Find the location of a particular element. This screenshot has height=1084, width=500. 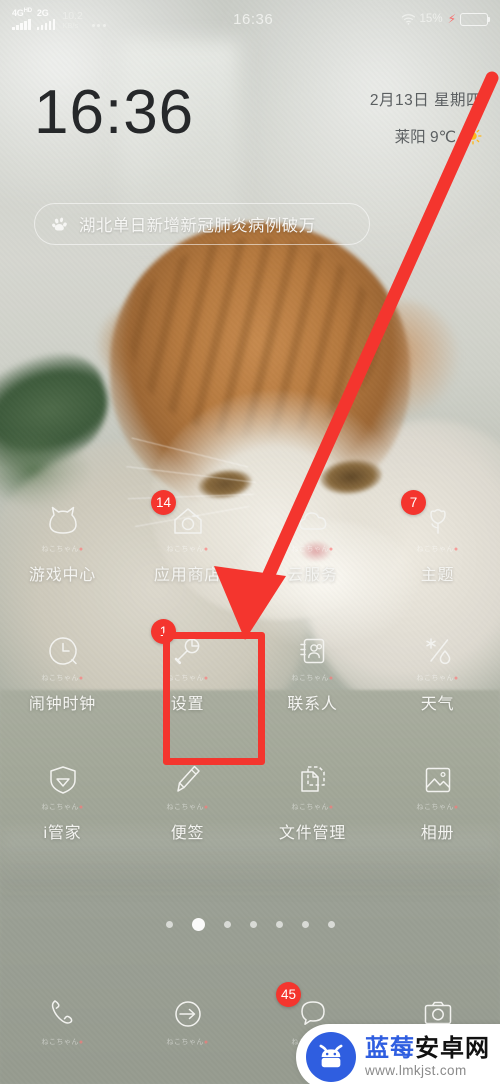

shield-icon is located at coordinates (63, 779).